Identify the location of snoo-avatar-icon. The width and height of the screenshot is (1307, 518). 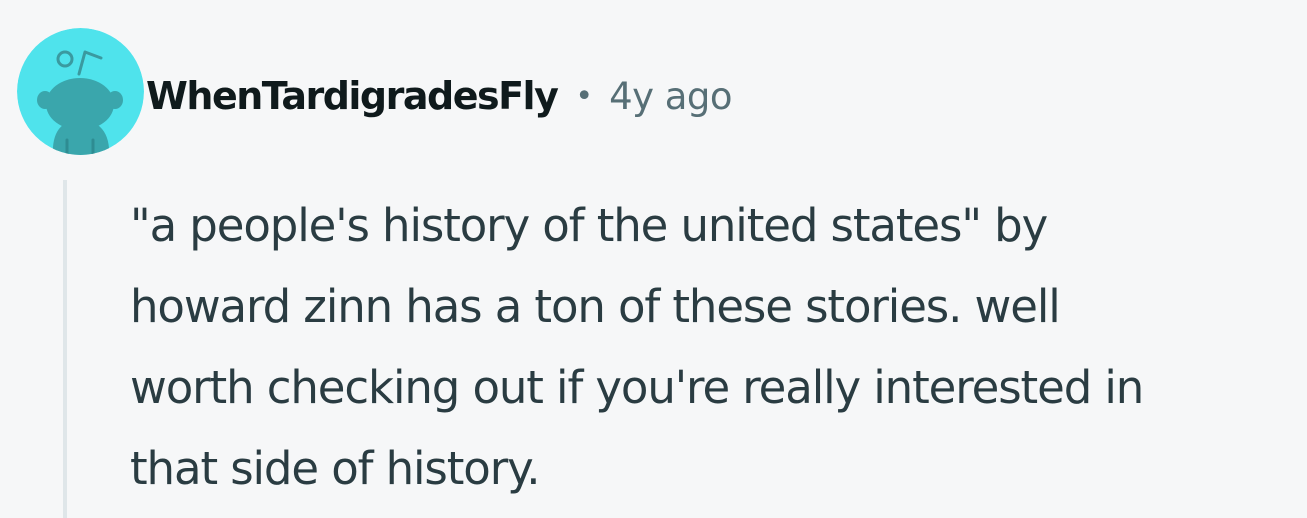
(80, 91).